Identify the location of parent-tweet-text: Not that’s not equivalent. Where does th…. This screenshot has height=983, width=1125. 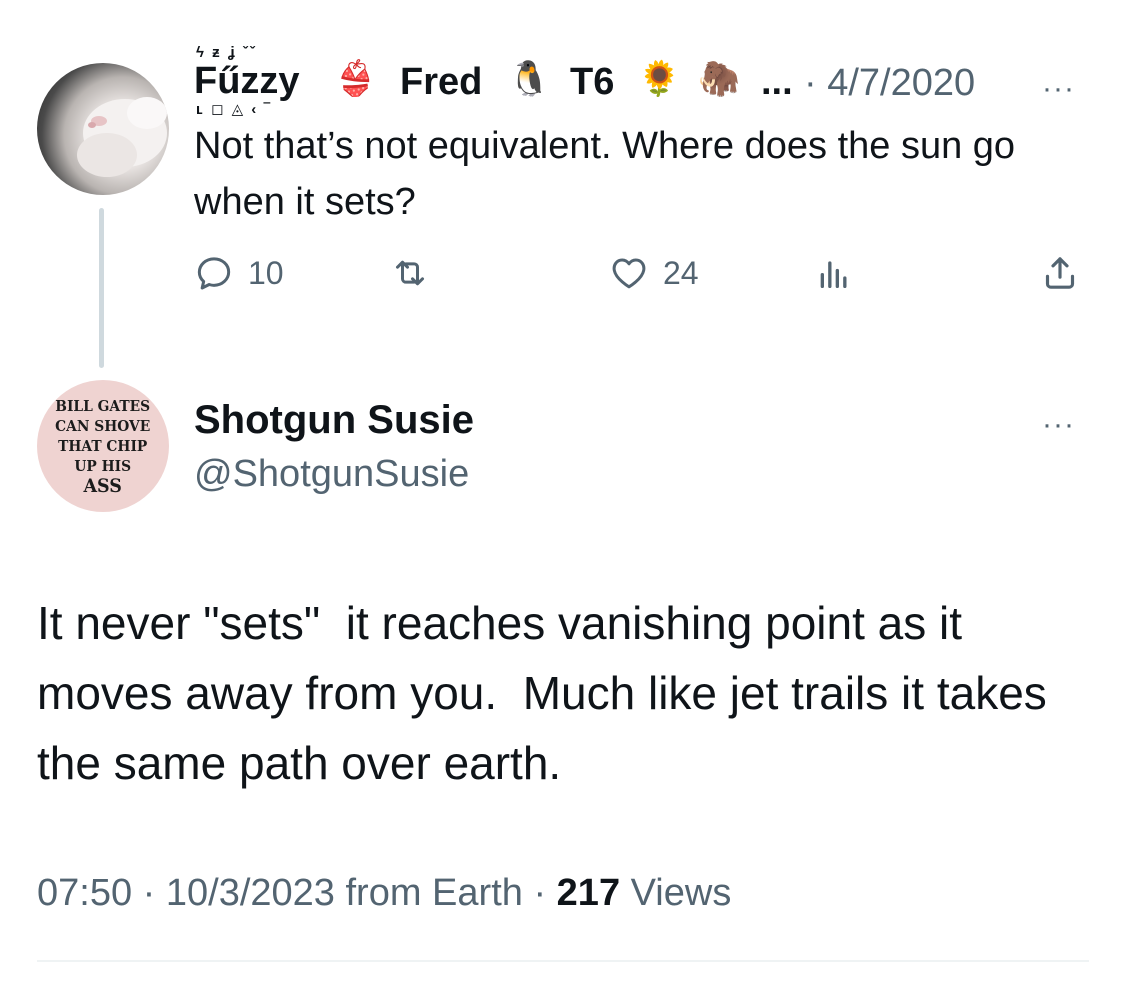
(605, 174).